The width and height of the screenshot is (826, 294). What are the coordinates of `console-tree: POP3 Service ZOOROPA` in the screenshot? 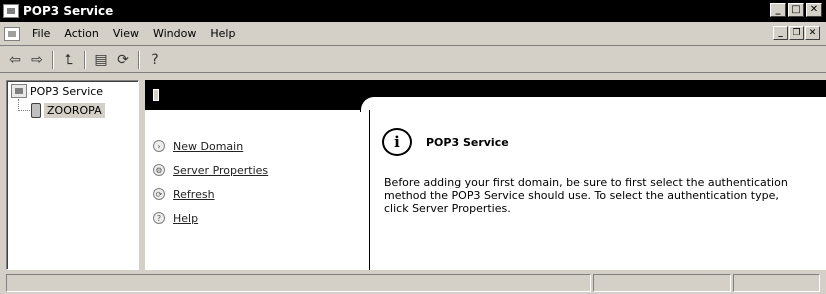 It's located at (72, 175).